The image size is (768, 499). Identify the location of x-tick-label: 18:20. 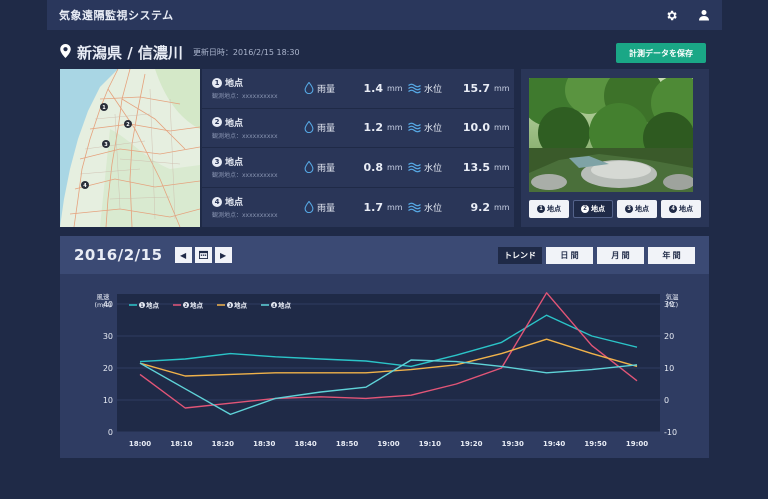
(223, 444).